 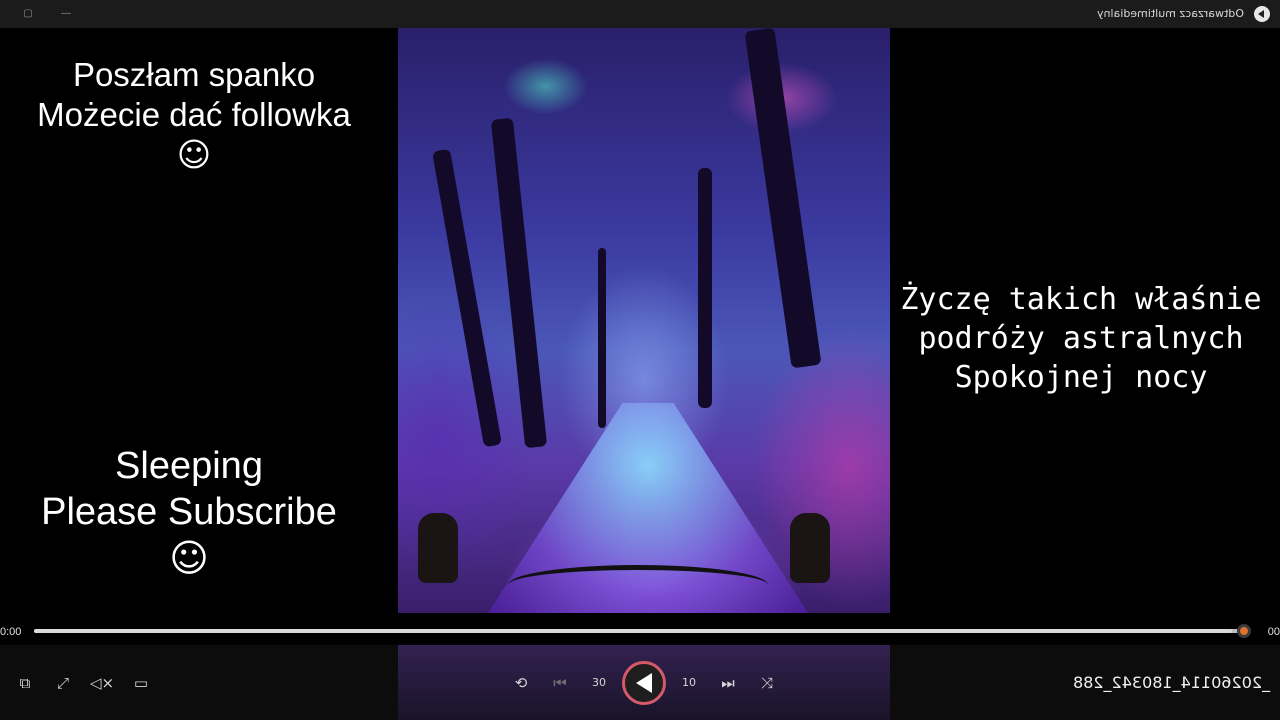 I want to click on miniplayer-icon: ⧉, so click(x=25, y=683).